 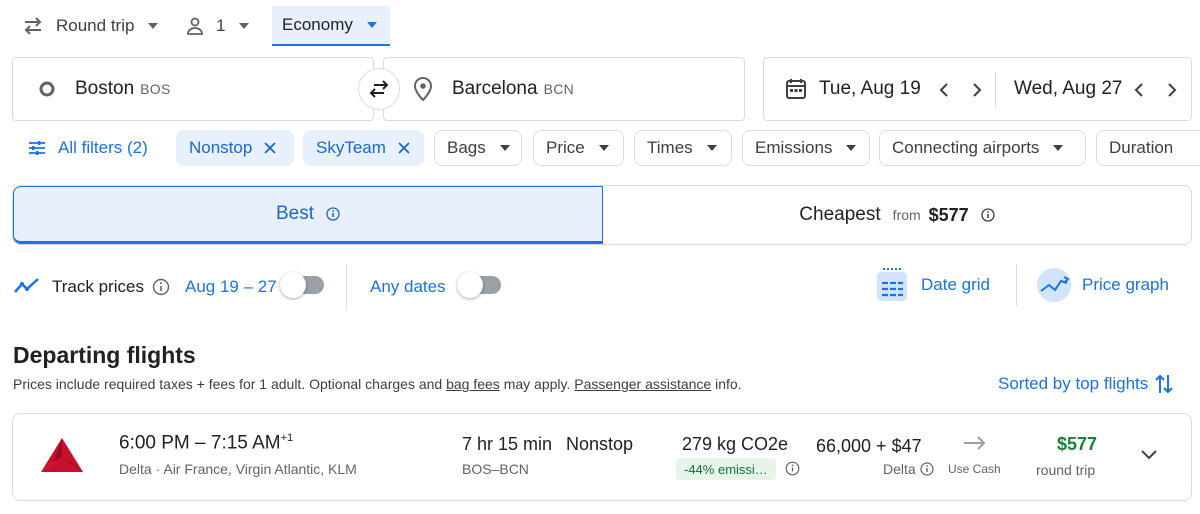 What do you see at coordinates (105, 88) in the screenshot?
I see `origin-city: Boston` at bounding box center [105, 88].